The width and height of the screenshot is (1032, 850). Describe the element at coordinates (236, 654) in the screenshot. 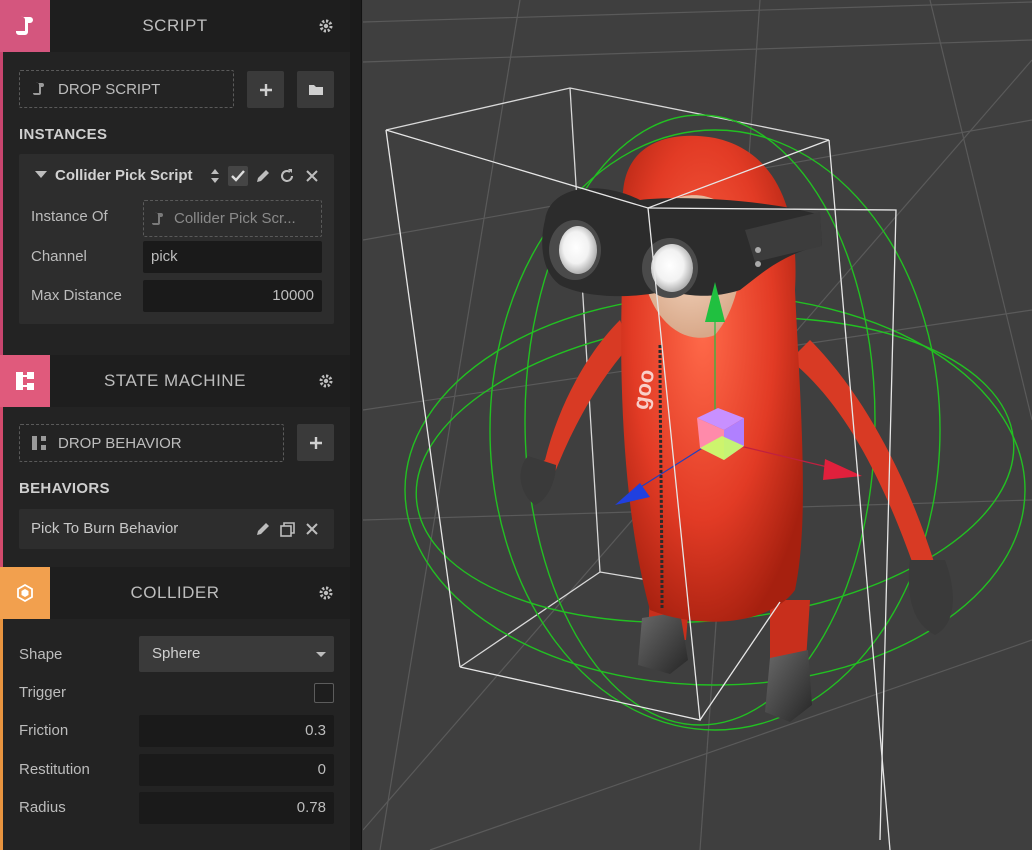

I see `shape-select: Sphere` at that location.